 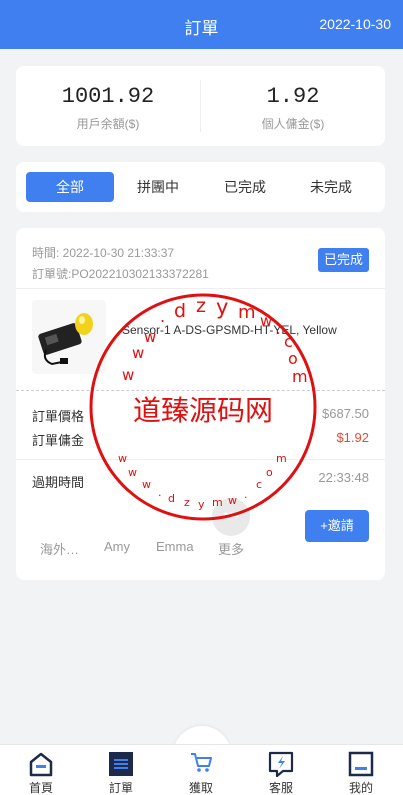 I want to click on commission-stat: 1.92 個人傭金($), so click(x=293, y=106).